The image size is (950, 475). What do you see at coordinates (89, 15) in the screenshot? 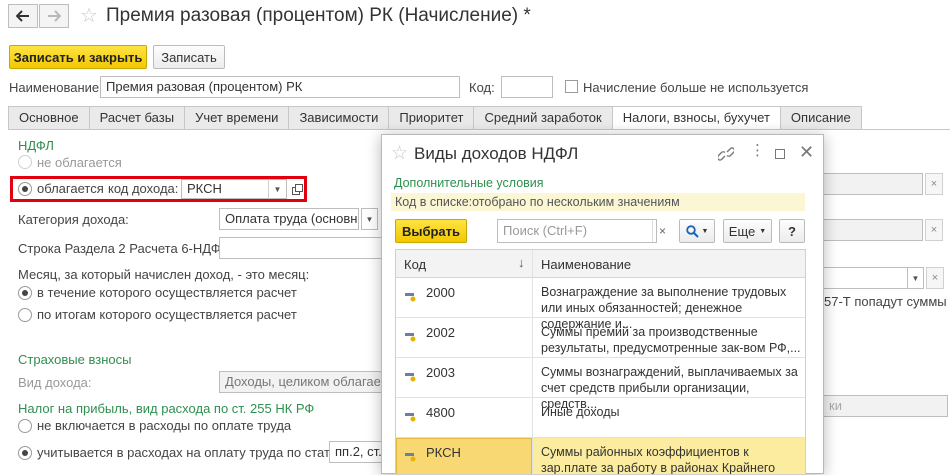
I see `favorite-star-icon: ☆` at bounding box center [89, 15].